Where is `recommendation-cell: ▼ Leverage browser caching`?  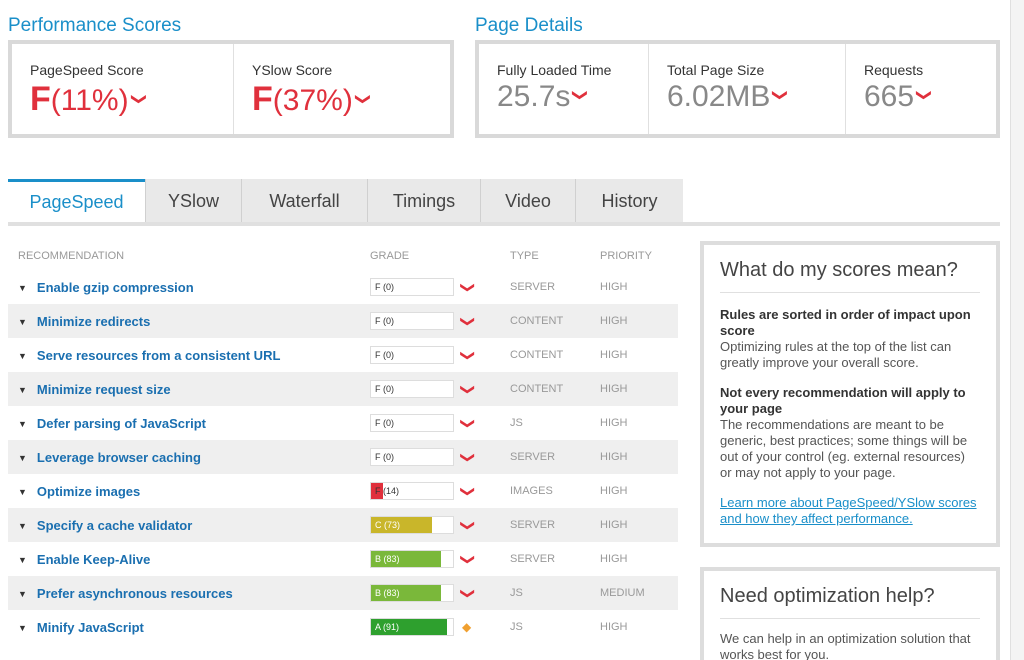 recommendation-cell: ▼ Leverage browser caching is located at coordinates (189, 457).